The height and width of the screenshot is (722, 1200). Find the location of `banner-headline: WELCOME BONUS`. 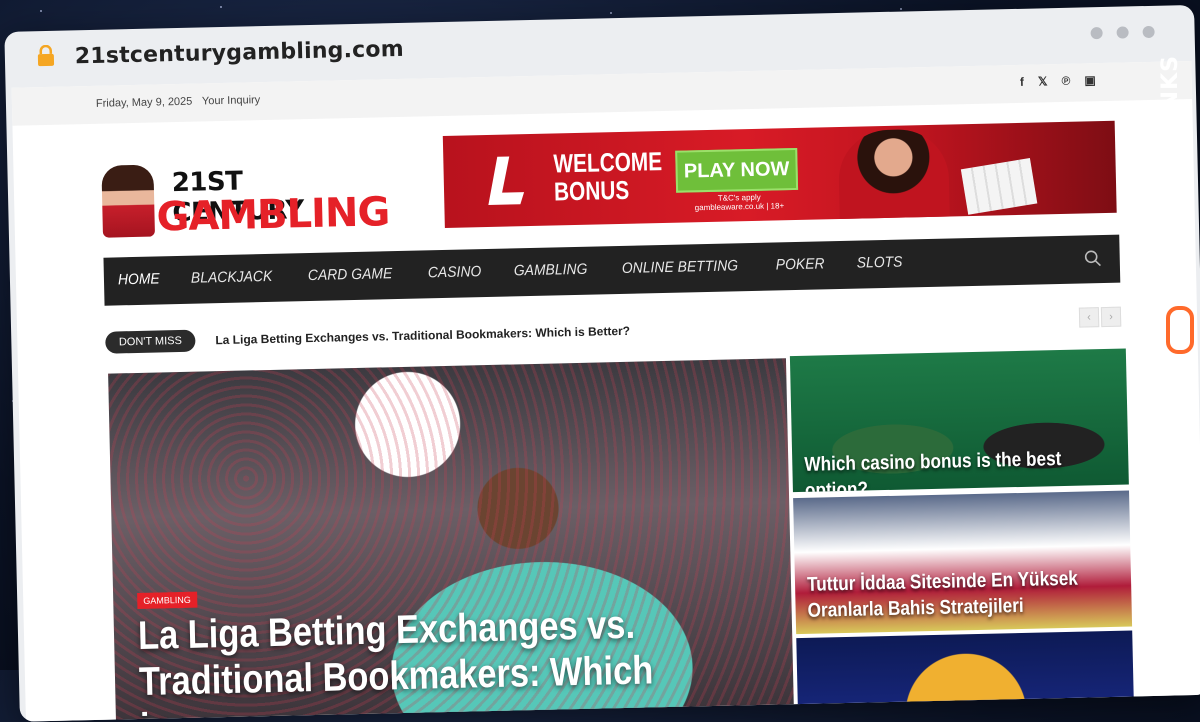

banner-headline: WELCOME BONUS is located at coordinates (608, 176).